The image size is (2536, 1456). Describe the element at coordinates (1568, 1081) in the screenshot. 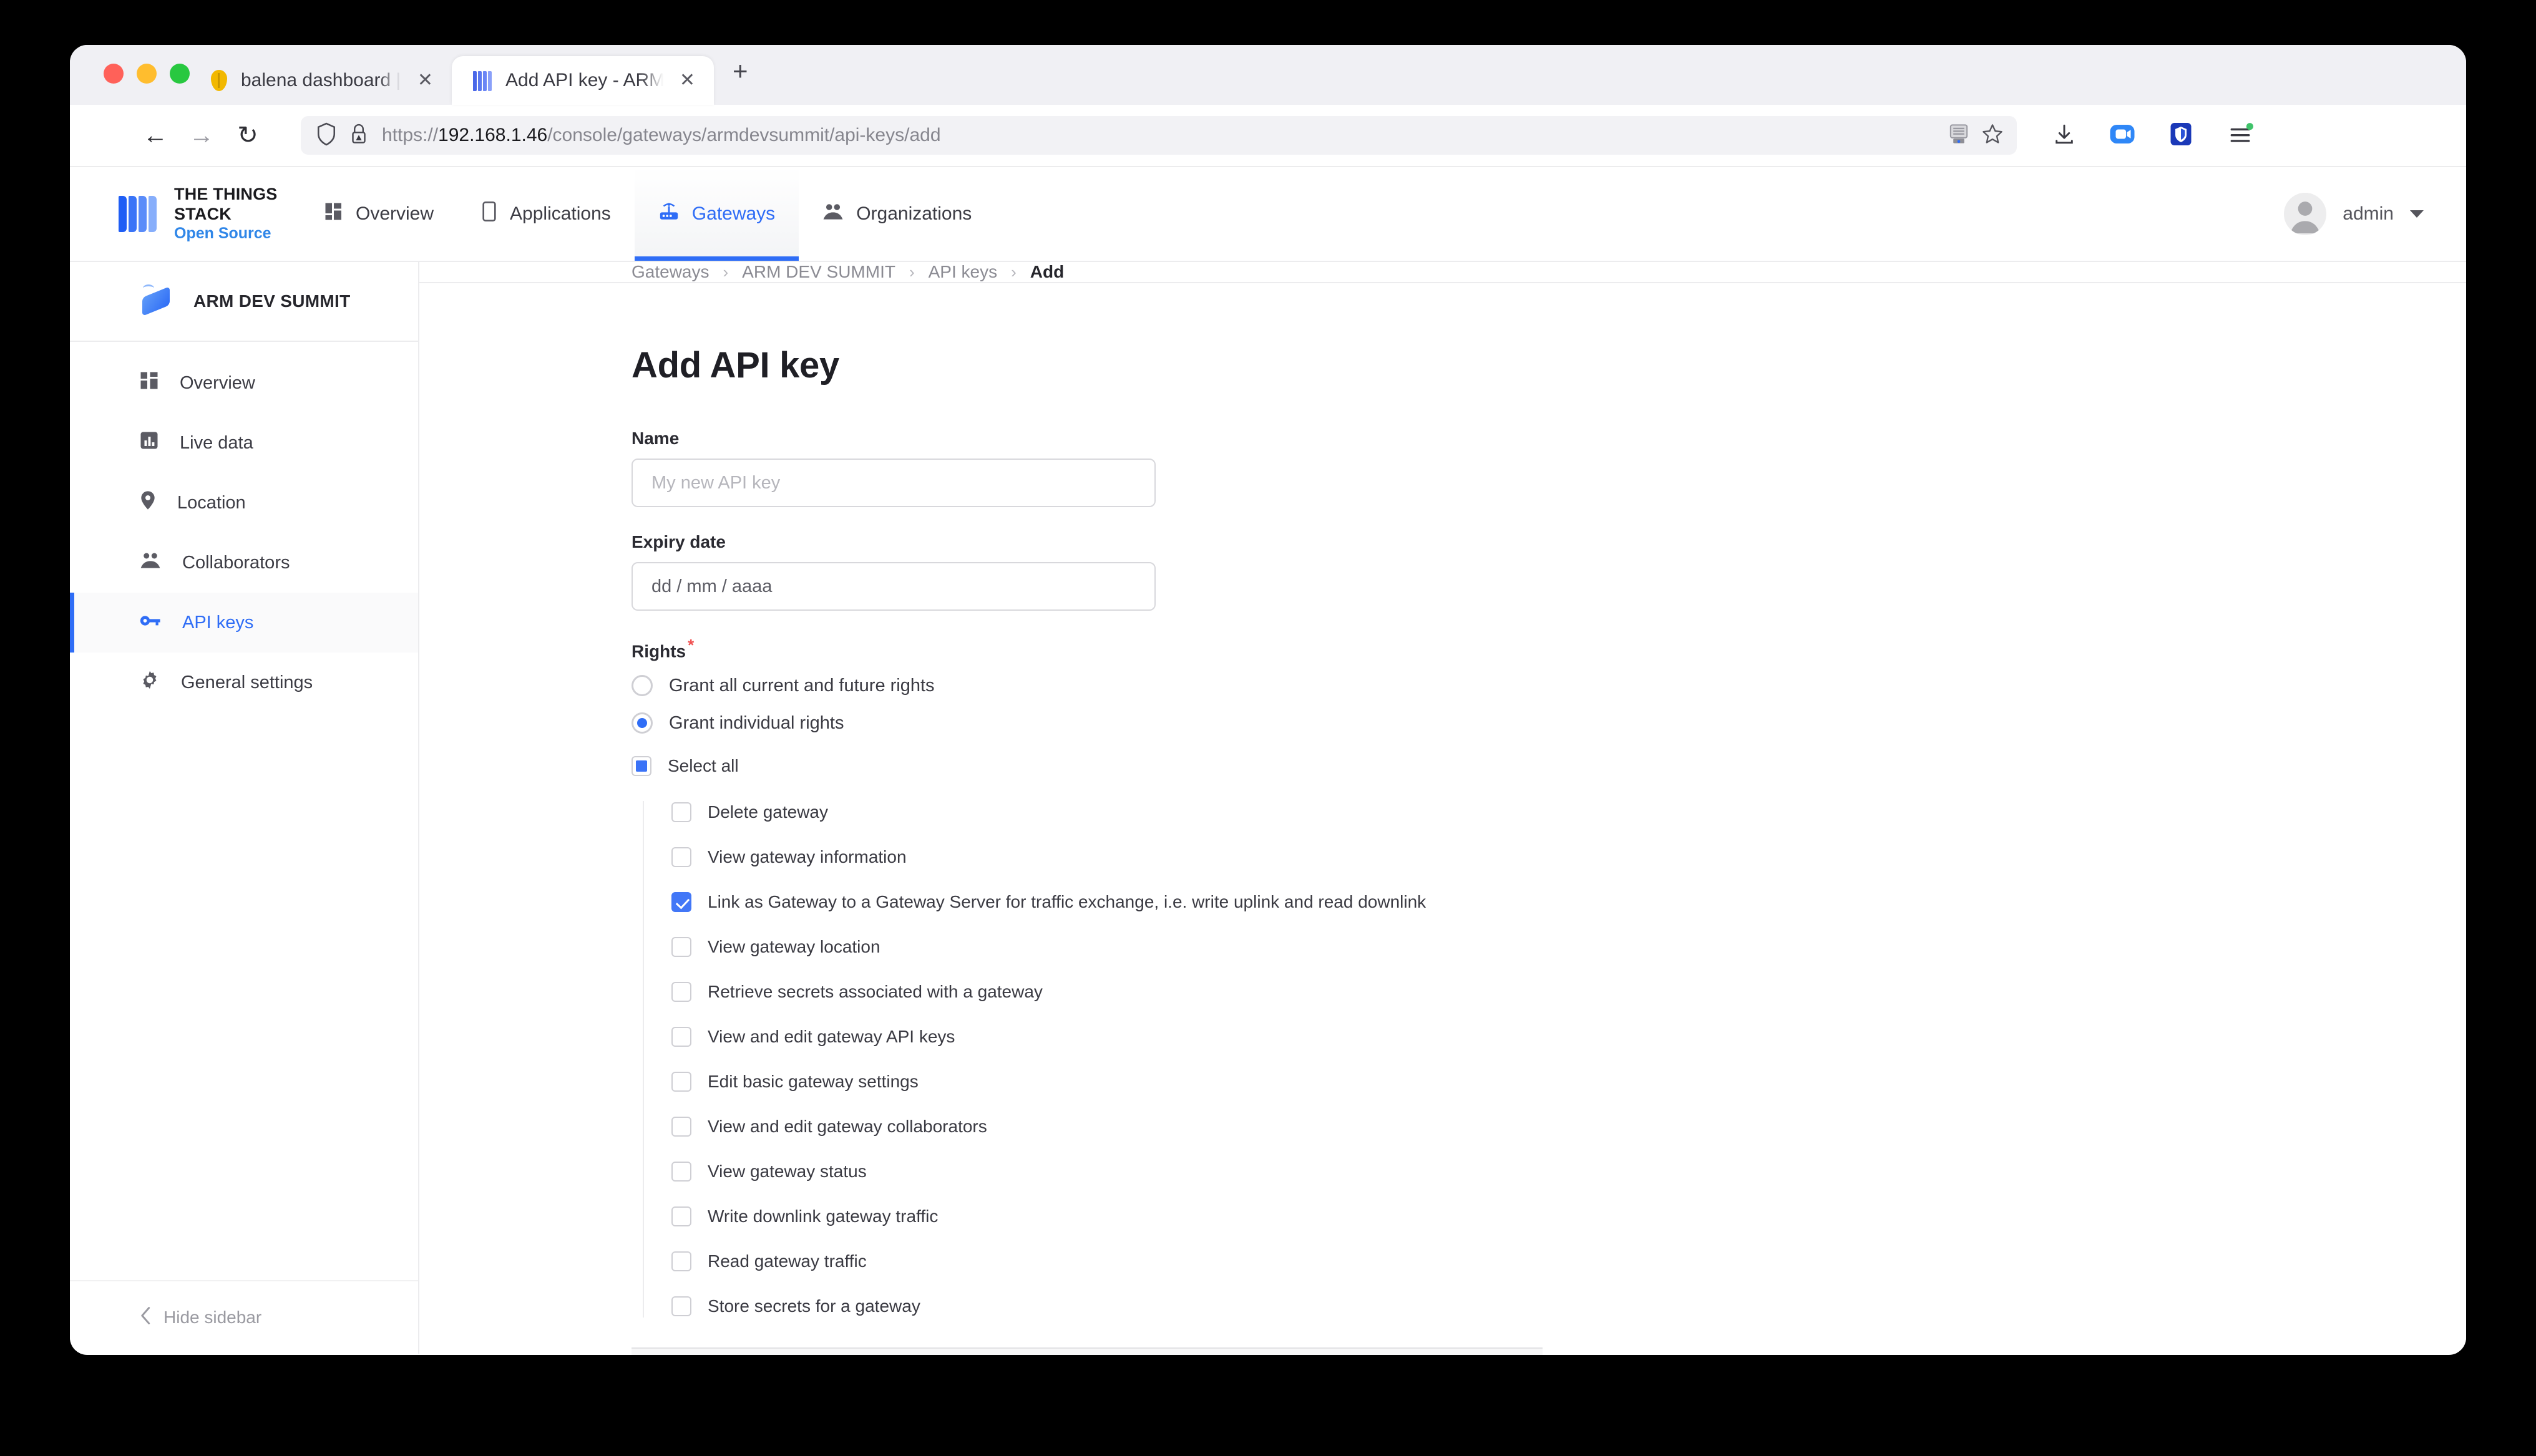

I see `checkbox-edit-basic-settings: Edit basic gateway settings` at that location.